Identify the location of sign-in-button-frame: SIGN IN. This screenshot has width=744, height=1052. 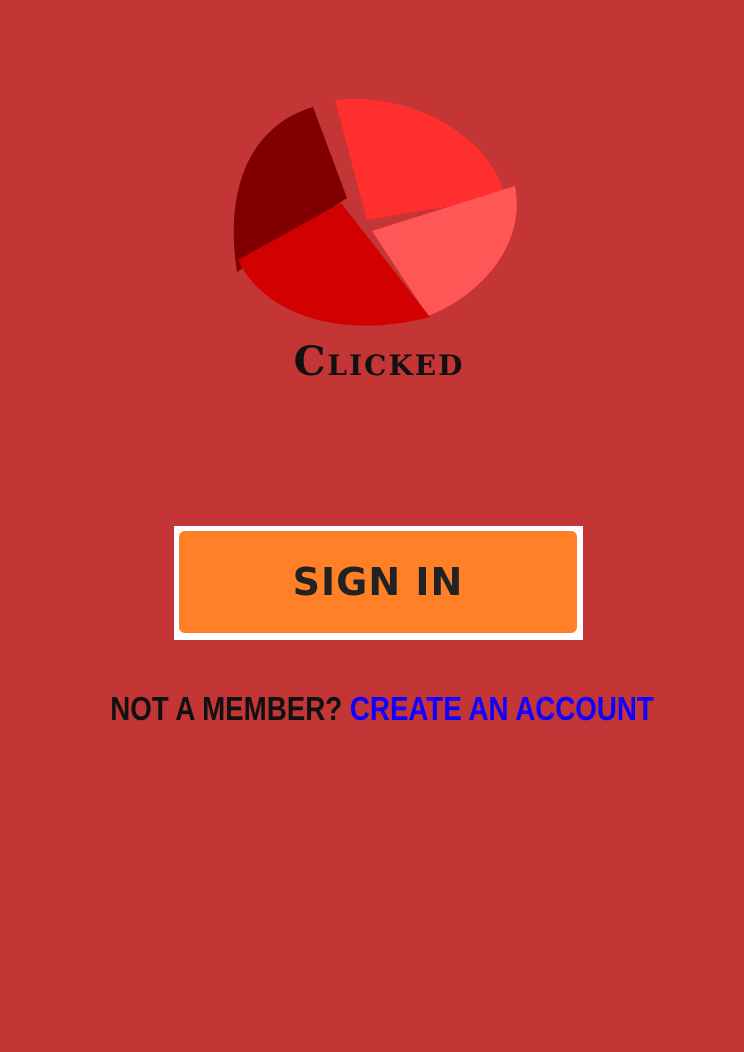
(378, 583).